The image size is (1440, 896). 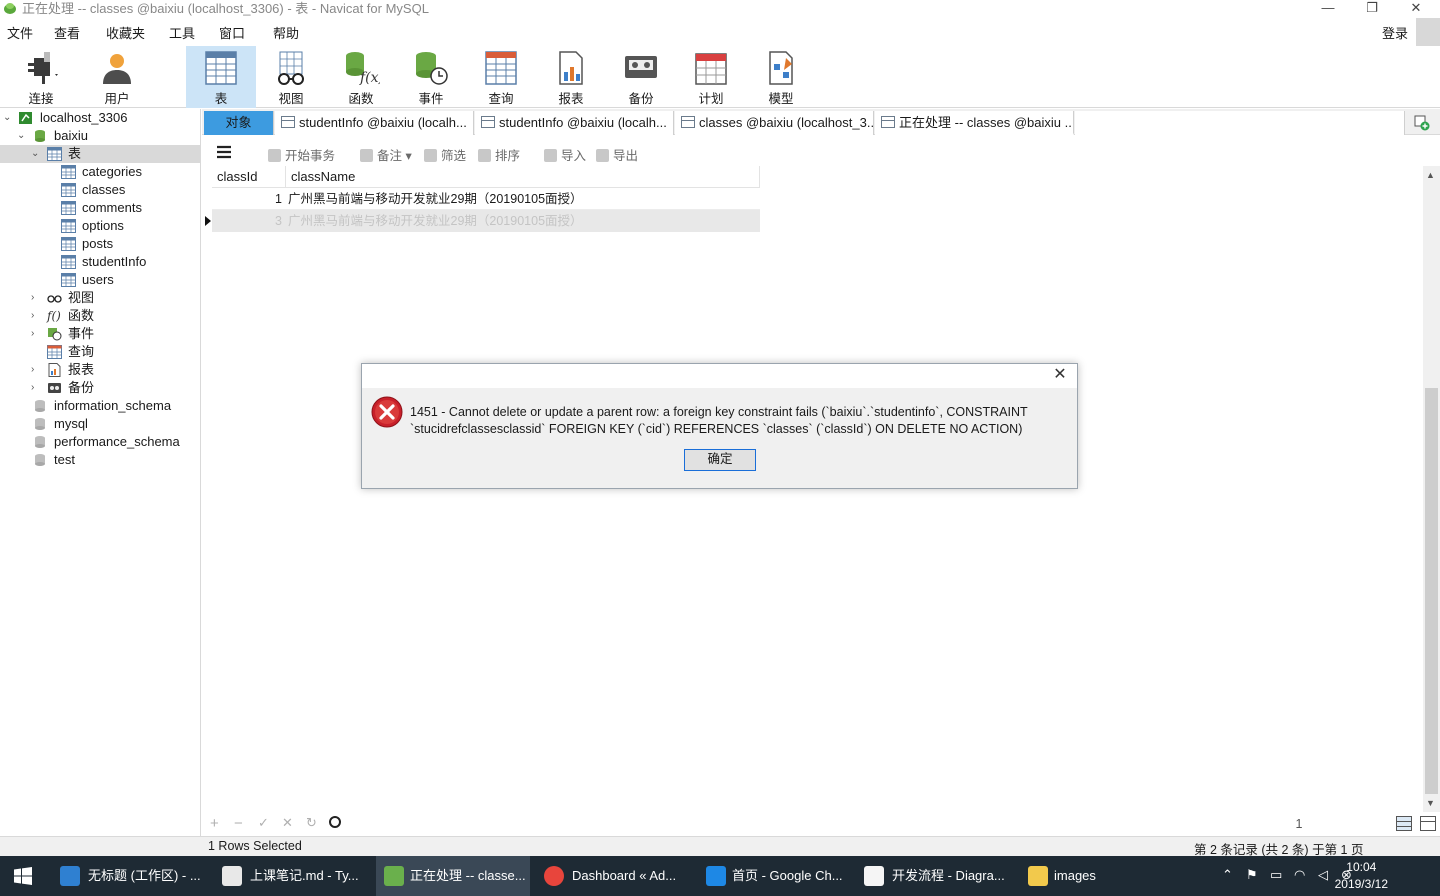 I want to click on tree-database-item: performance_schema, so click(x=100, y=442).